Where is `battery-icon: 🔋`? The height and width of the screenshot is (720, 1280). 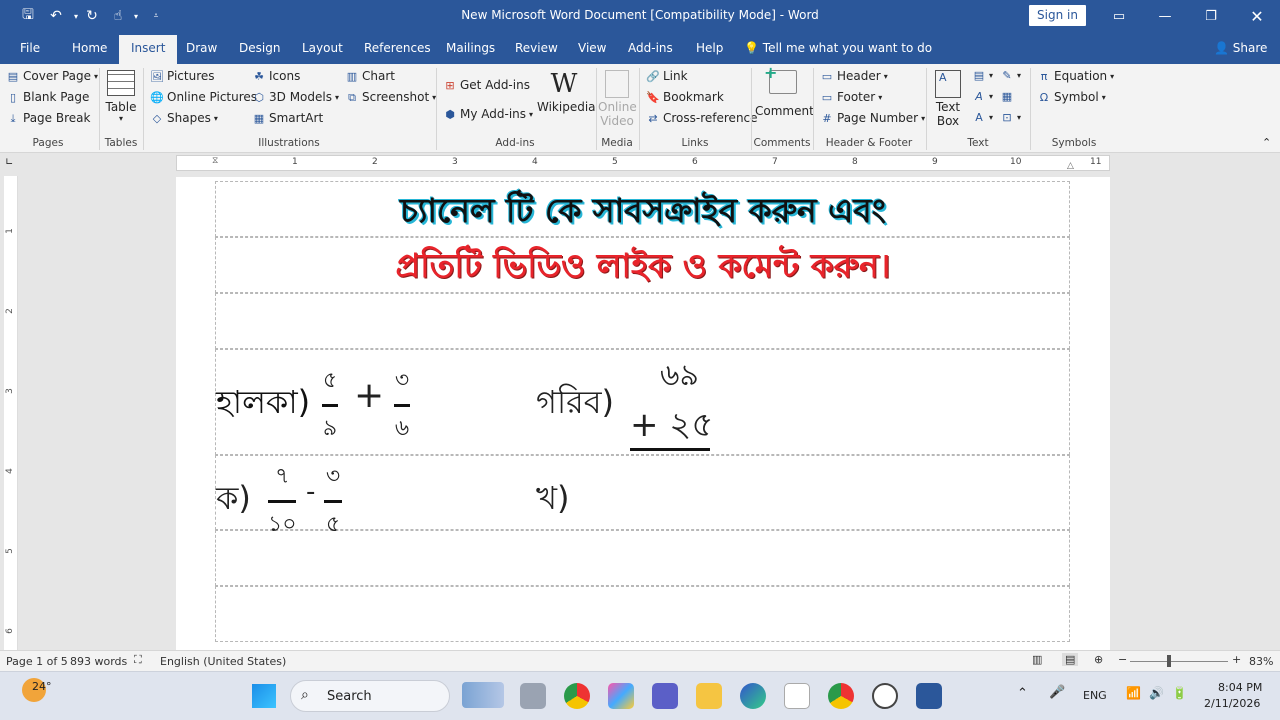
battery-icon: 🔋 is located at coordinates (1179, 693).